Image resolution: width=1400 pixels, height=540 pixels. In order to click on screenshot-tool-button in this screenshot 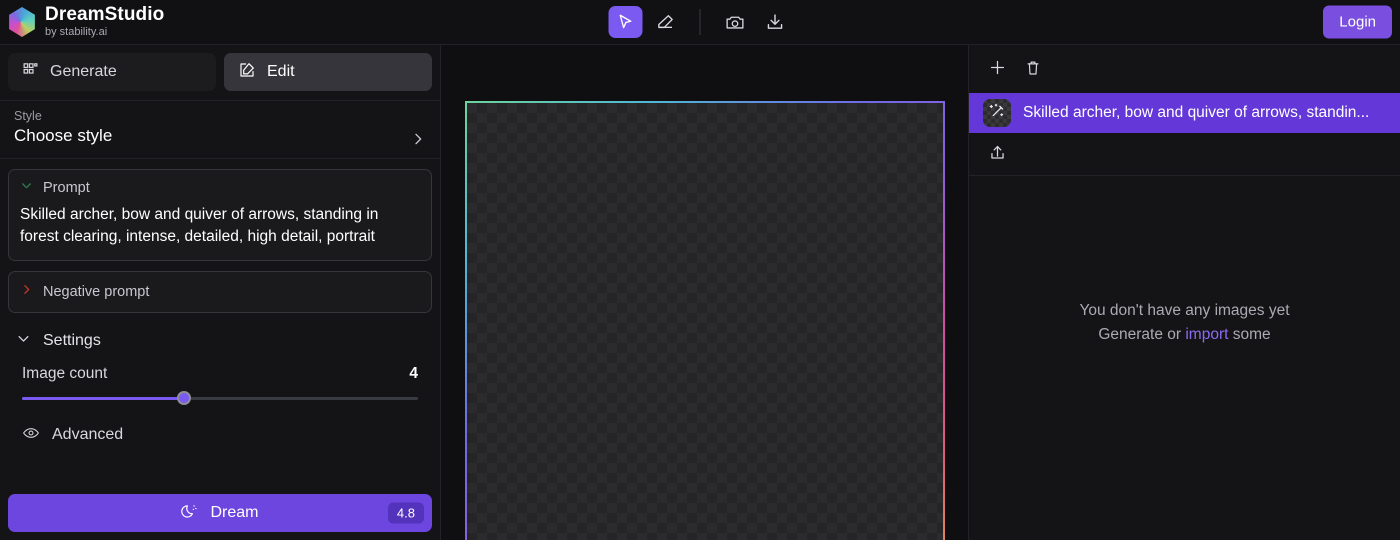, I will do `click(735, 22)`.